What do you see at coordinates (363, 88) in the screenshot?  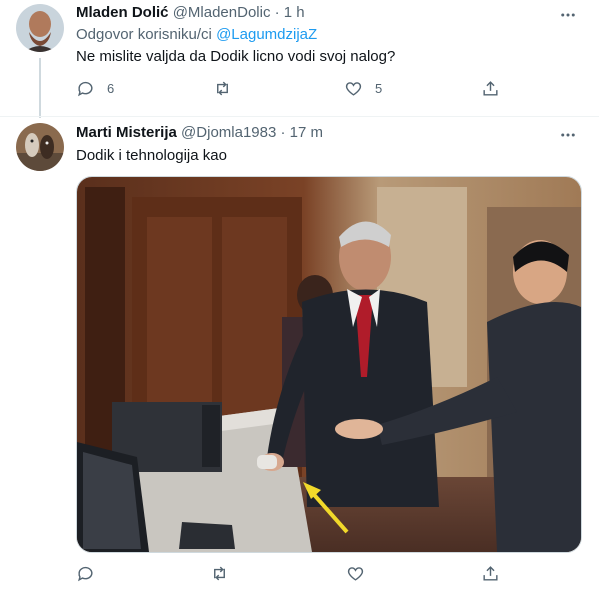 I see `like-button: 5` at bounding box center [363, 88].